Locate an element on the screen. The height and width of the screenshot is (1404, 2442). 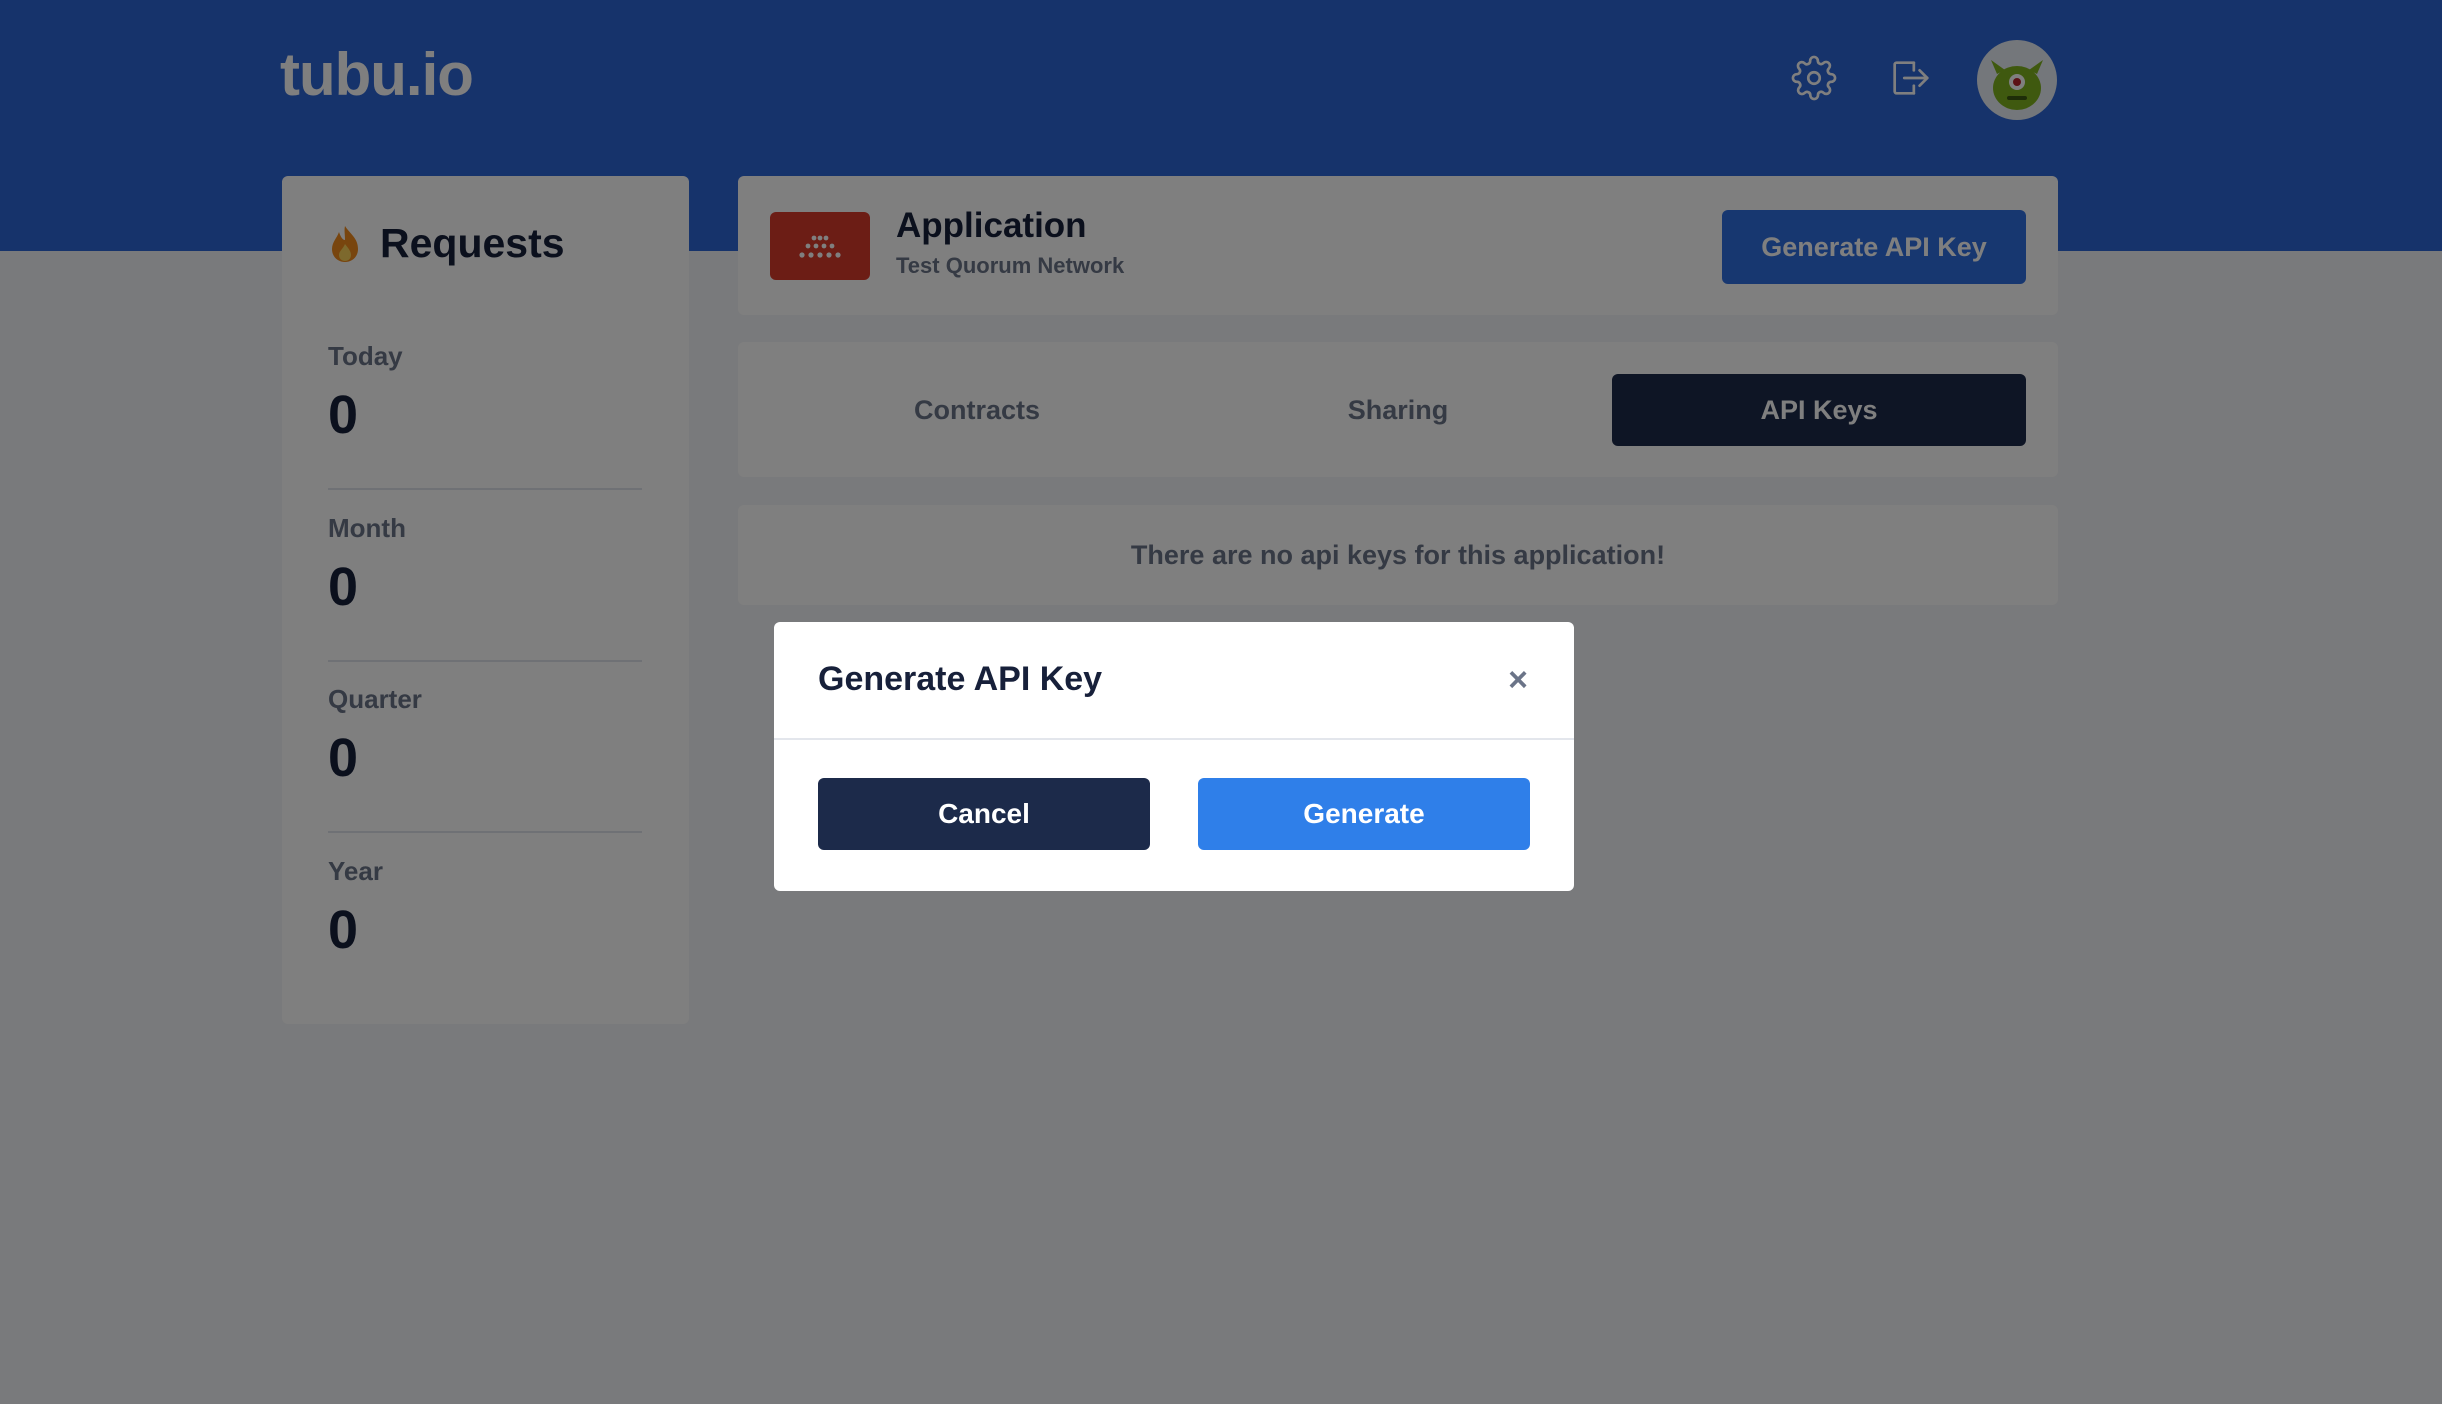
divider is located at coordinates (1174, 739).